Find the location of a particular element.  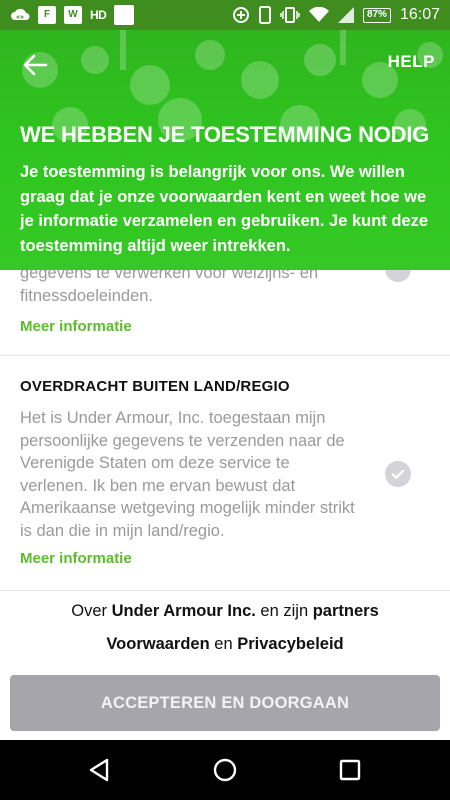

terms-link: Voorwaarden is located at coordinates (157, 644).